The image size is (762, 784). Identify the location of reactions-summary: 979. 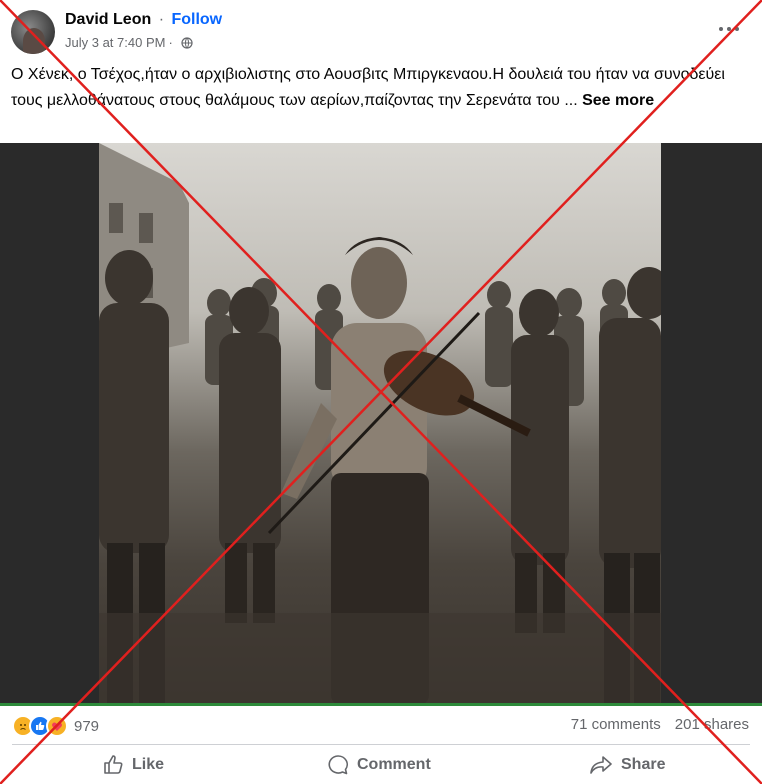
(55, 726).